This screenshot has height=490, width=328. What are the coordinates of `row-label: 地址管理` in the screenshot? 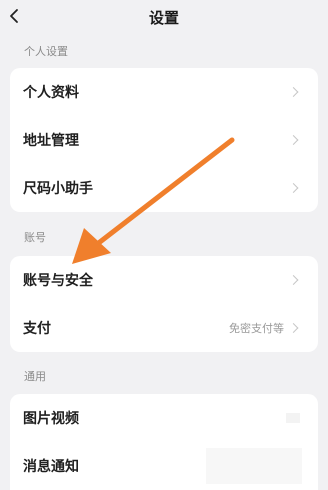 It's located at (51, 141).